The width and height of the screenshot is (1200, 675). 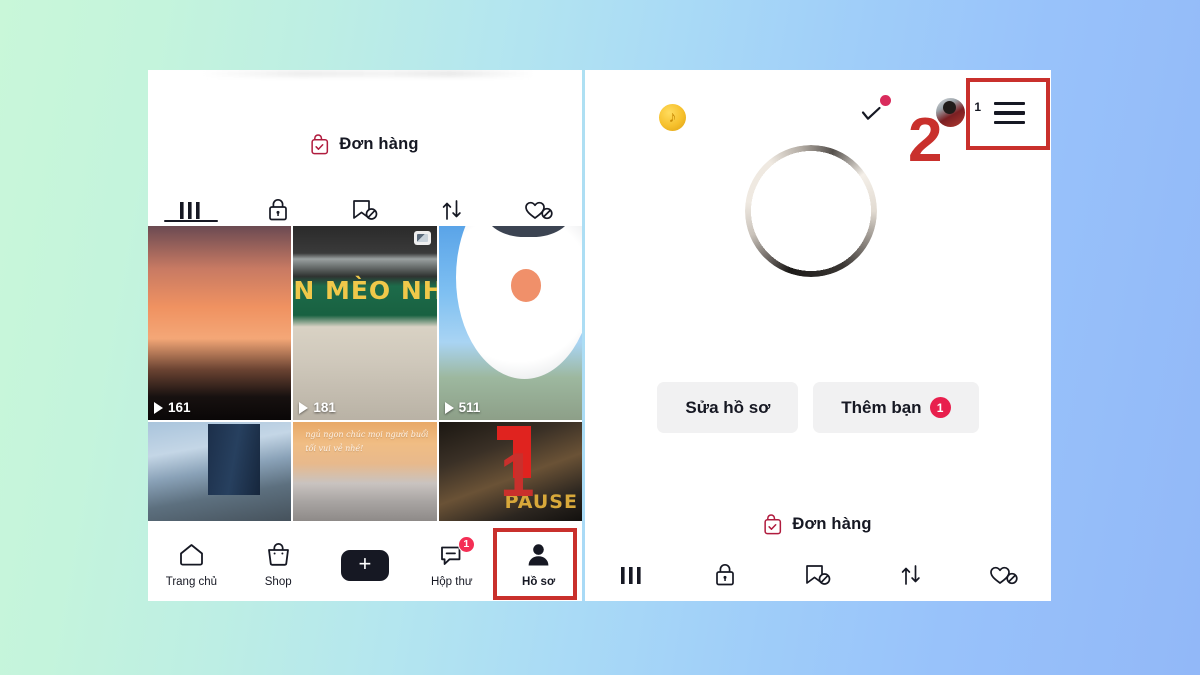 I want to click on annotation-number-2: 2, so click(x=925, y=140).